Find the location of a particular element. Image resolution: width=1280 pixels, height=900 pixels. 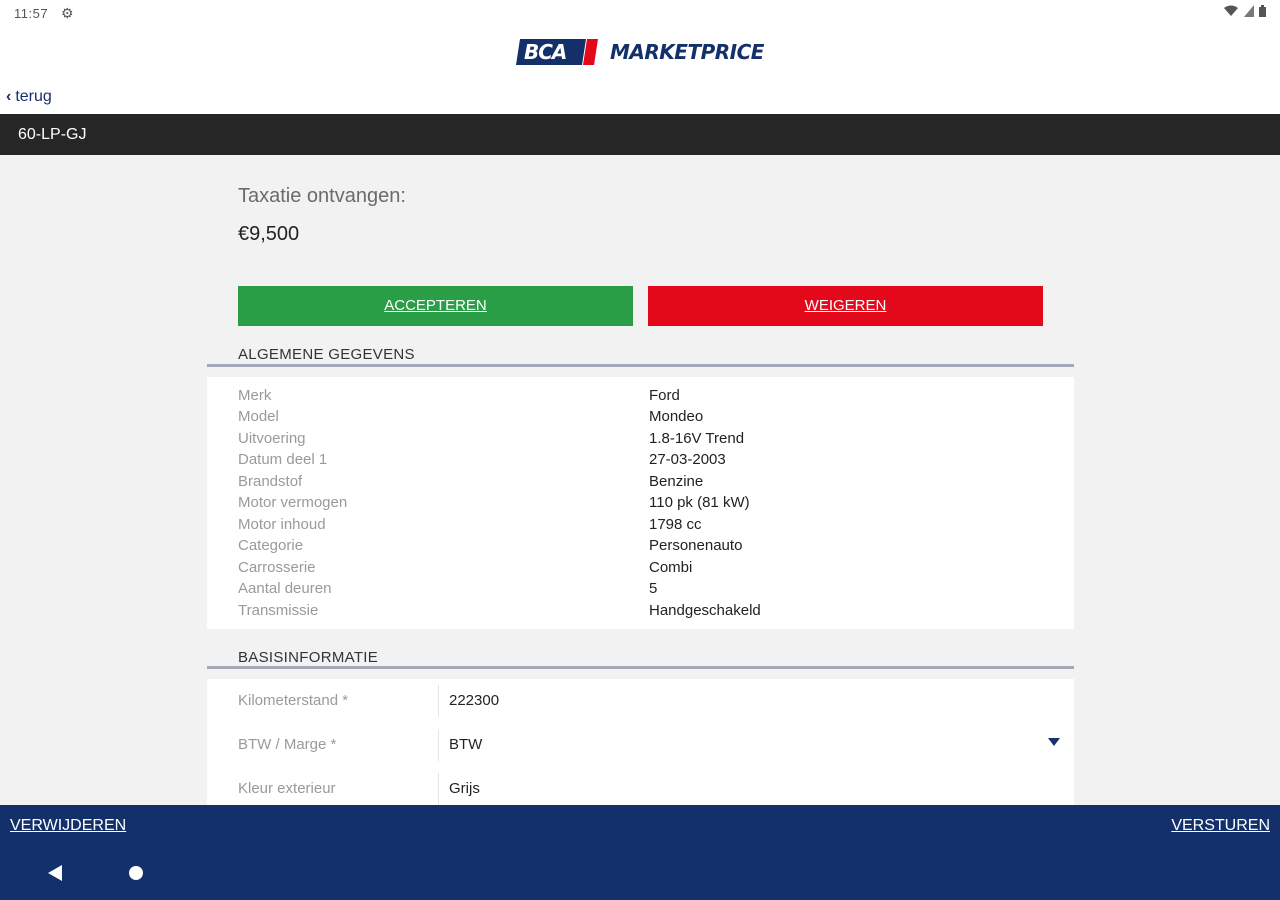

logo-text: MARKETPRICE is located at coordinates (687, 52).